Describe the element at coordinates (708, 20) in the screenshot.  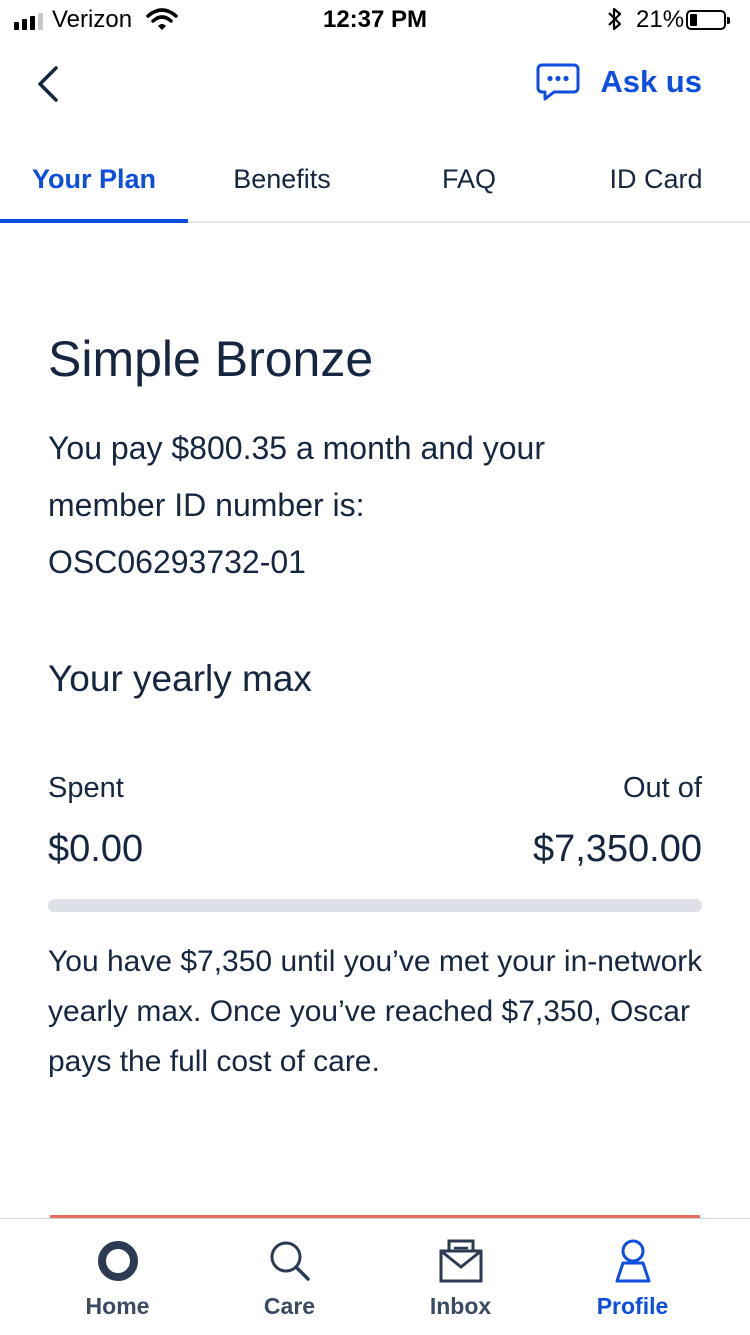
I see `battery-icon` at that location.